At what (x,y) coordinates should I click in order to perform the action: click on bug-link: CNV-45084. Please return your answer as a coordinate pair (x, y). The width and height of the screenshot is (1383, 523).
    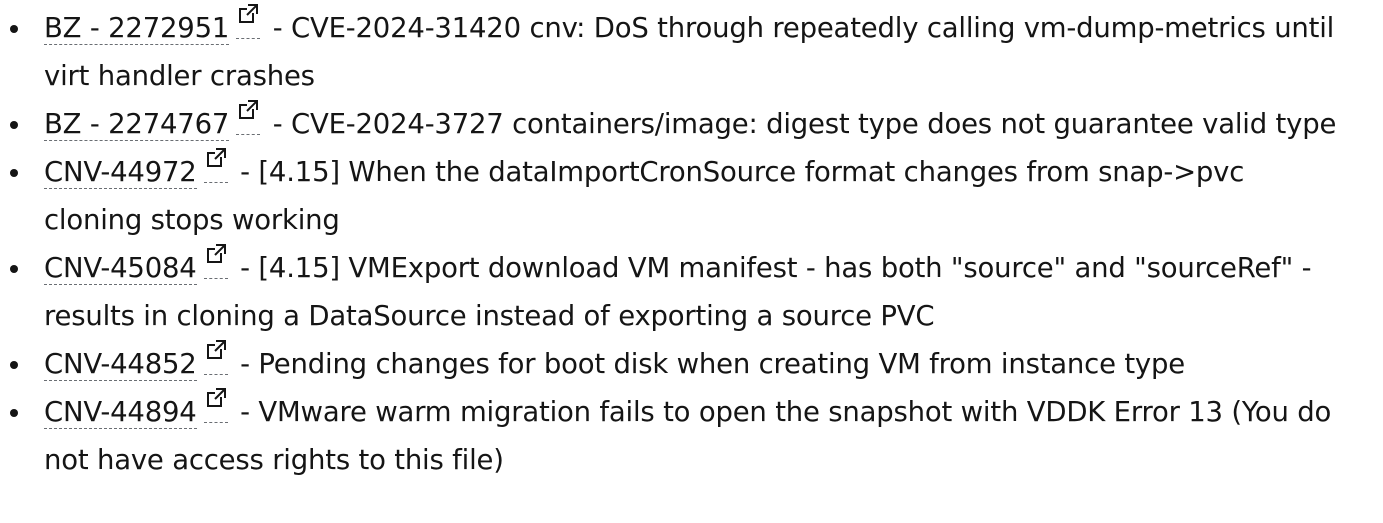
    Looking at the image, I should click on (120, 268).